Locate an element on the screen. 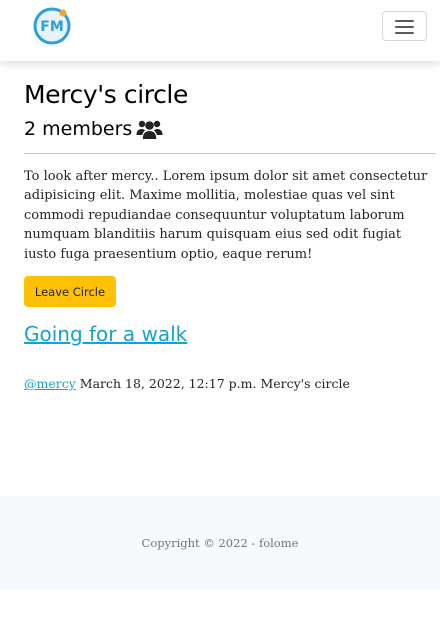 The height and width of the screenshot is (624, 440). logo-text: FM is located at coordinates (52, 27).